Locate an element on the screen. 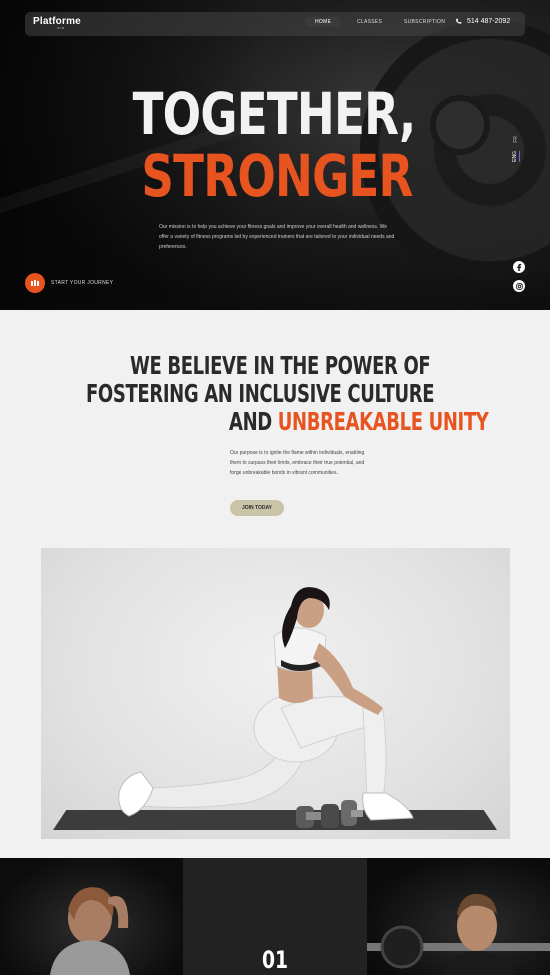  nav-classes-link: CLASSES is located at coordinates (369, 22).